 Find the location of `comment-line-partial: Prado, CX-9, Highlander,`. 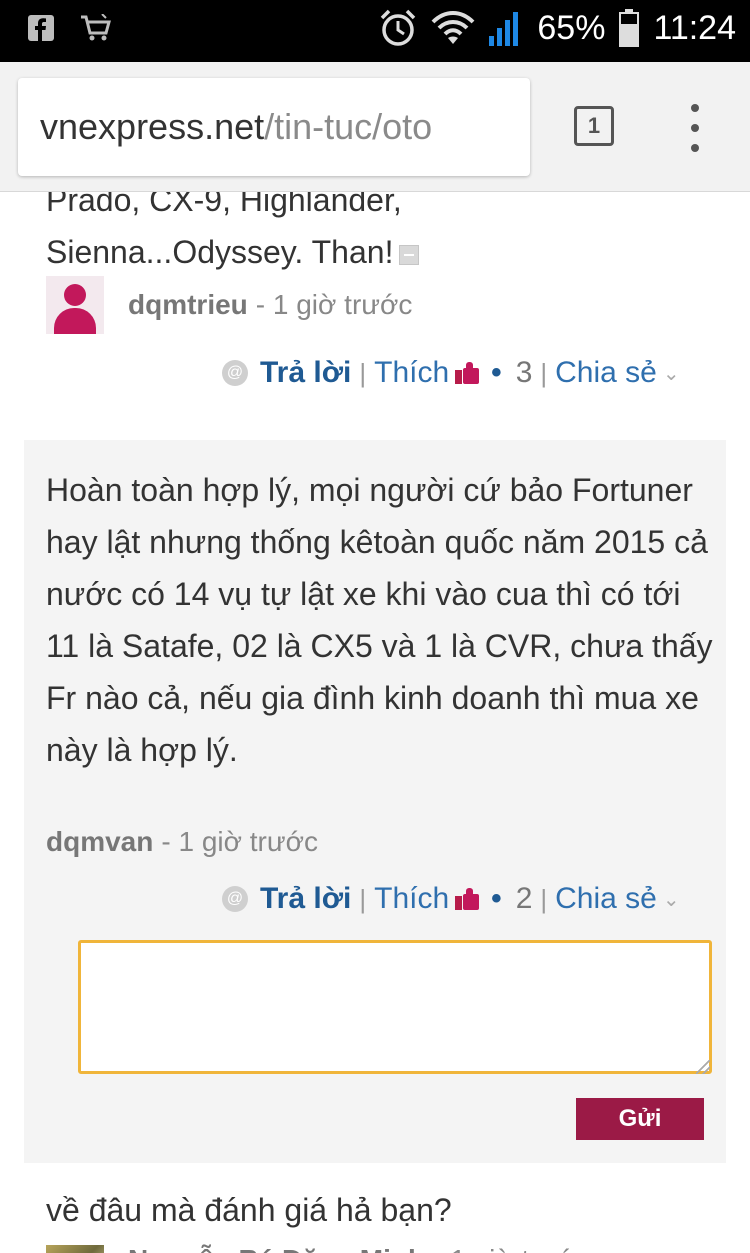

comment-line-partial: Prado, CX-9, Highlander, is located at coordinates (224, 205).